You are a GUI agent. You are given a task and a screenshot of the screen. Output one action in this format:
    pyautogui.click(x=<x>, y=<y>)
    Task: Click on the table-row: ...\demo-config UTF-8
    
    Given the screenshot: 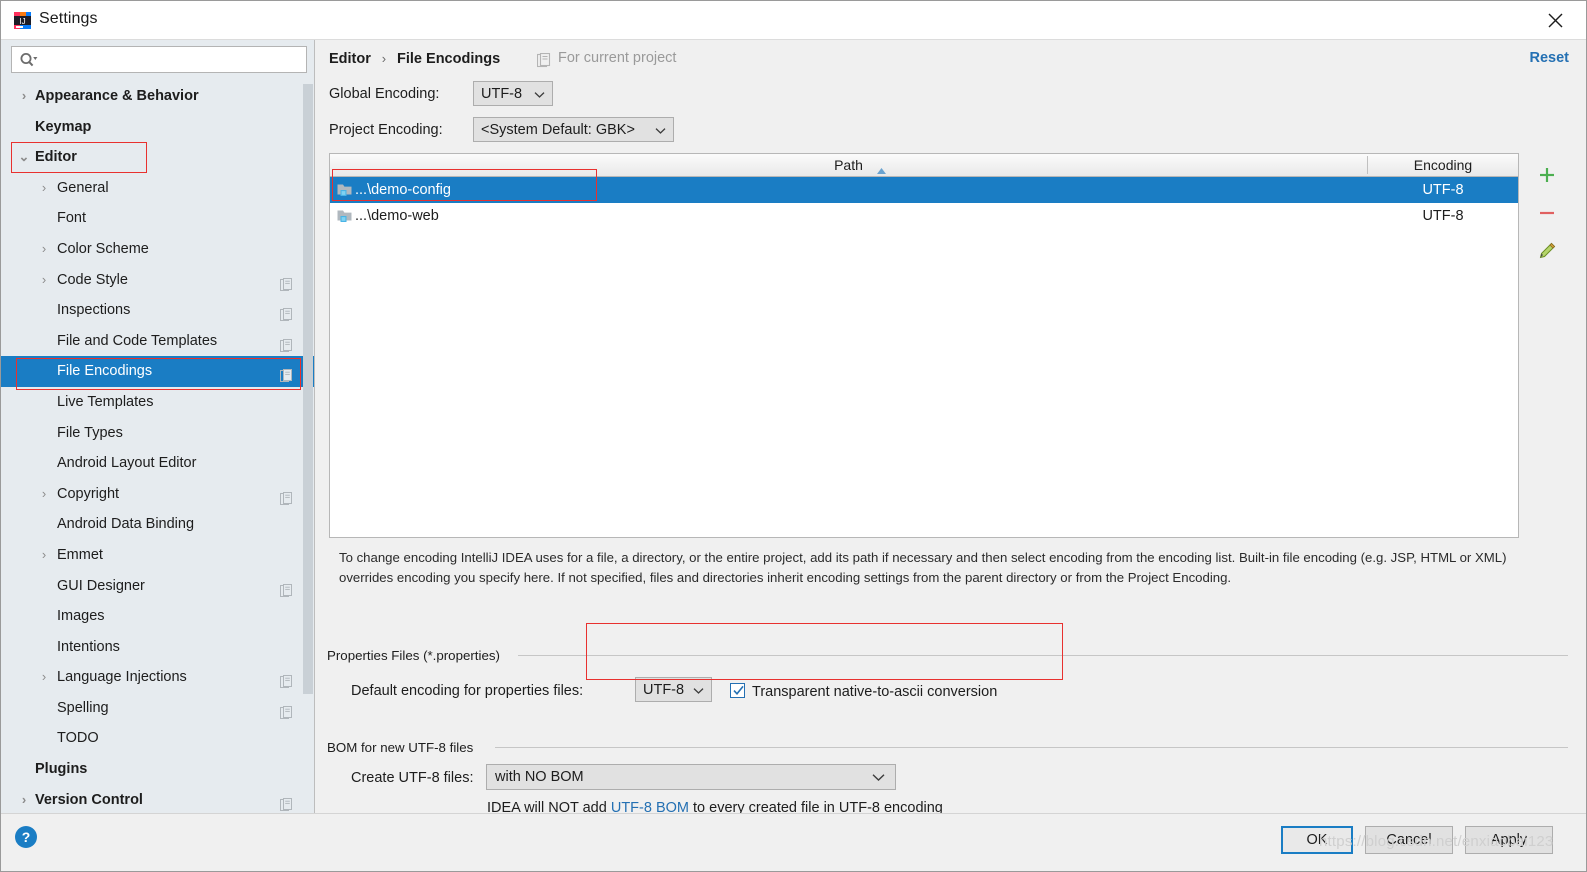 What is the action you would take?
    pyautogui.click(x=924, y=190)
    